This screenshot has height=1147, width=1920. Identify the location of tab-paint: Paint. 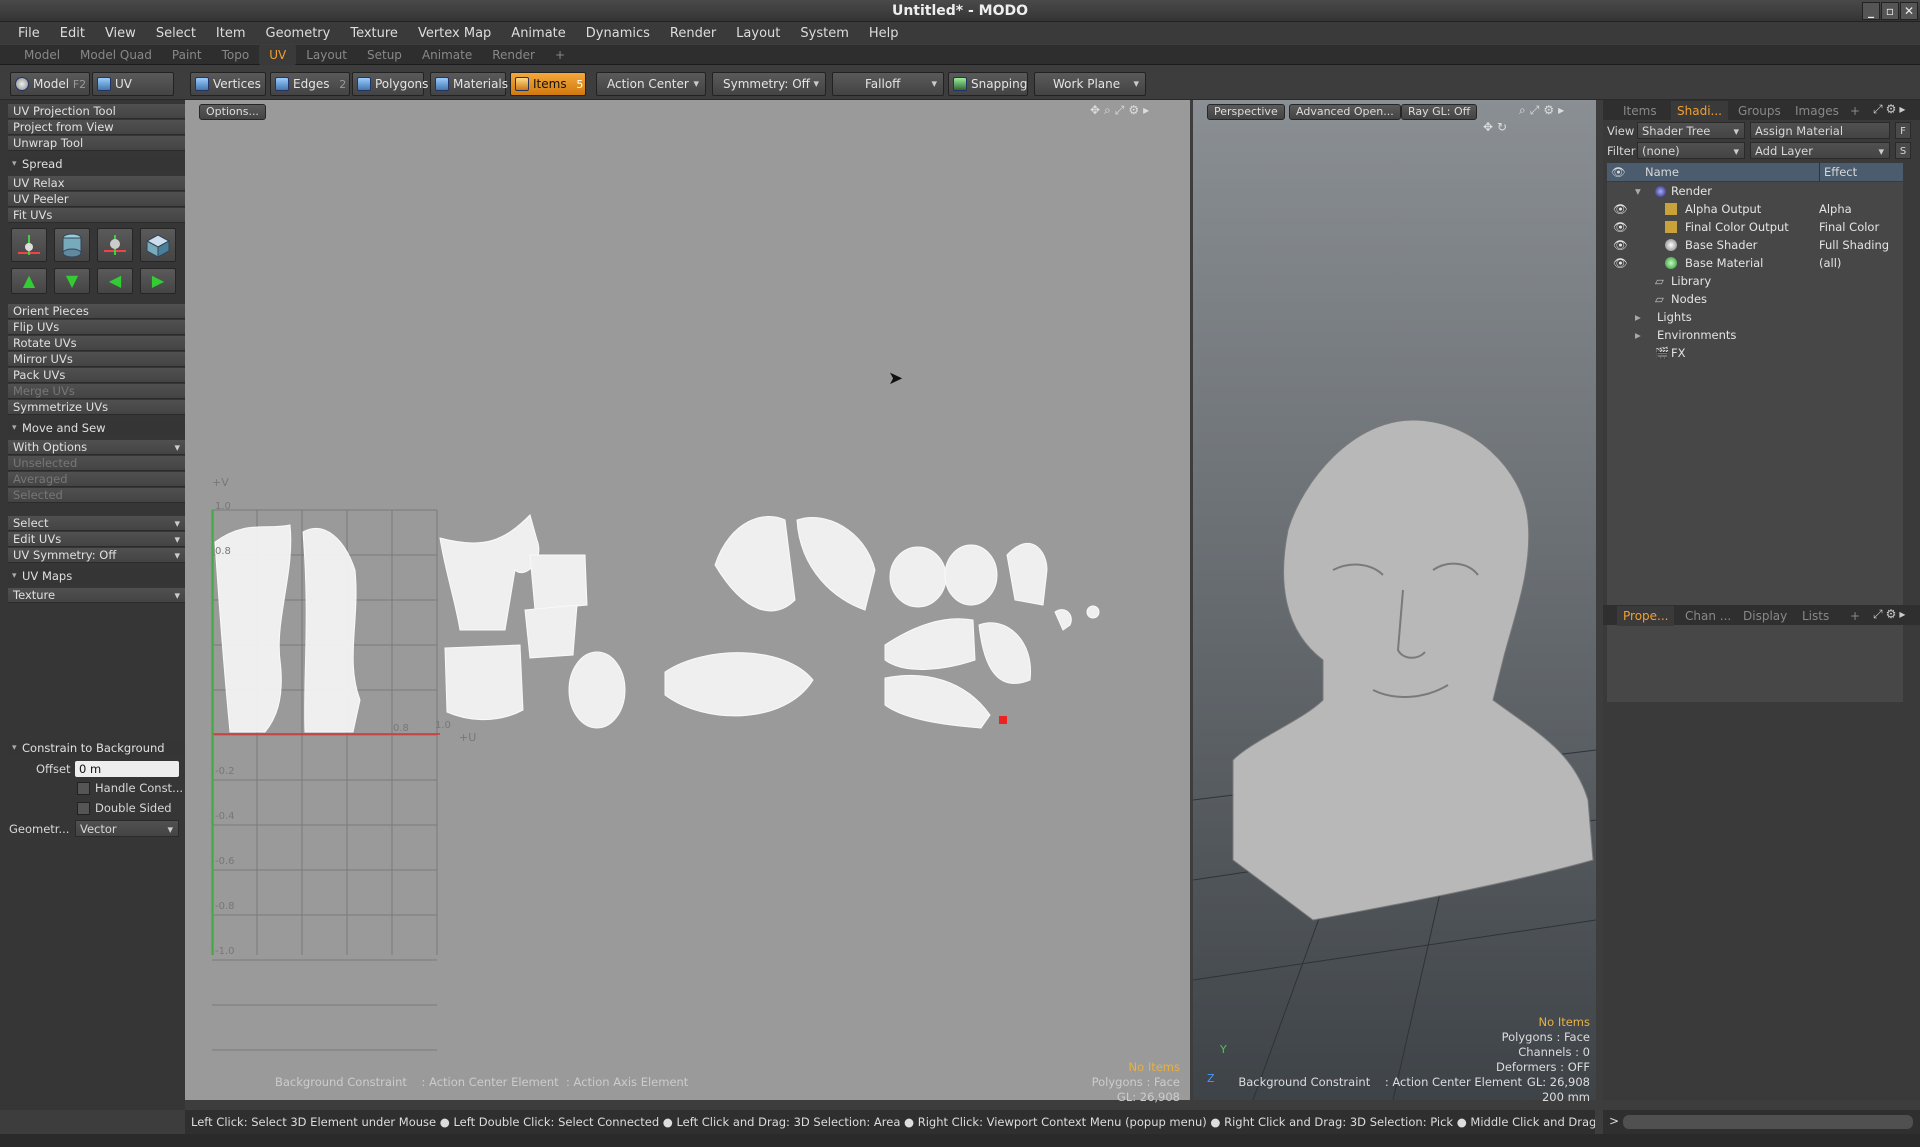
(187, 55).